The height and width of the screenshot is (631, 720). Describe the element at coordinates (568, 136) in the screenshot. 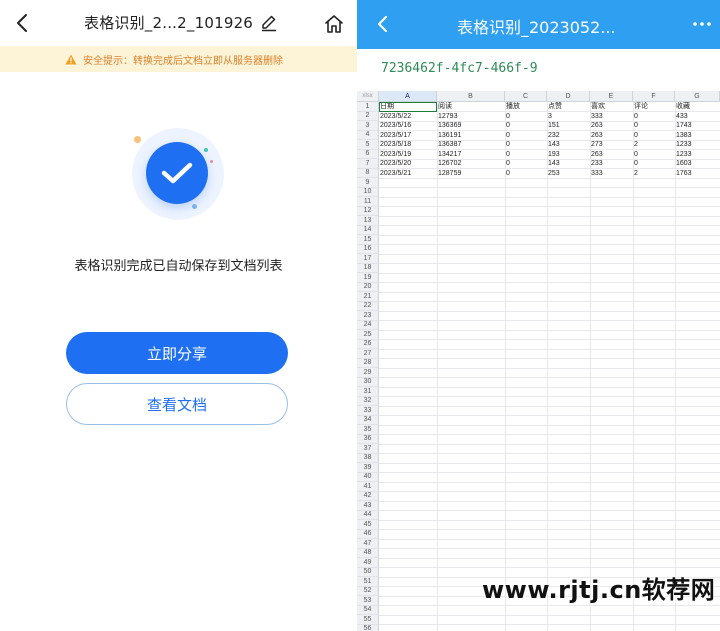

I see `table-cell: 232` at that location.